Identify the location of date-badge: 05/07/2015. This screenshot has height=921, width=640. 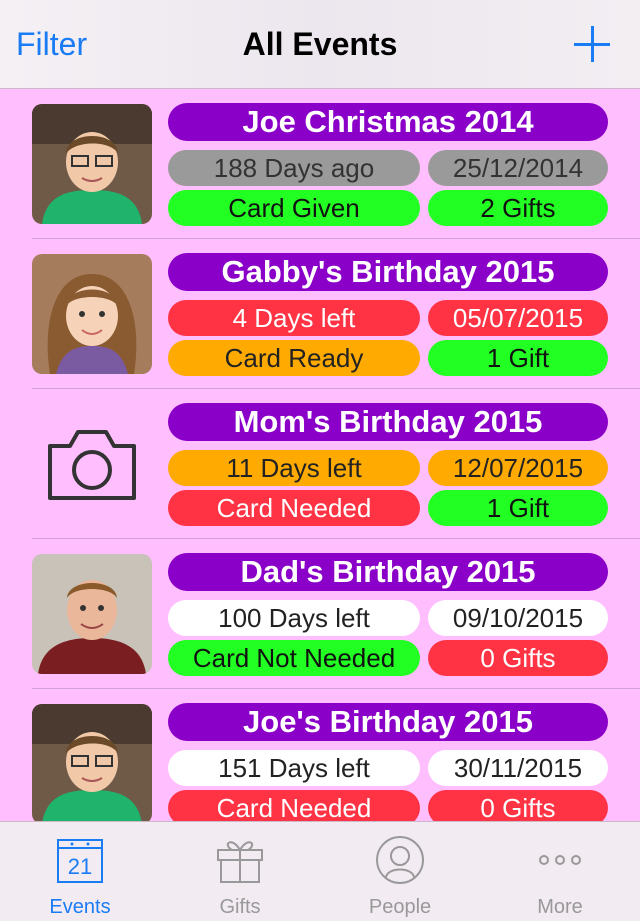
(518, 318).